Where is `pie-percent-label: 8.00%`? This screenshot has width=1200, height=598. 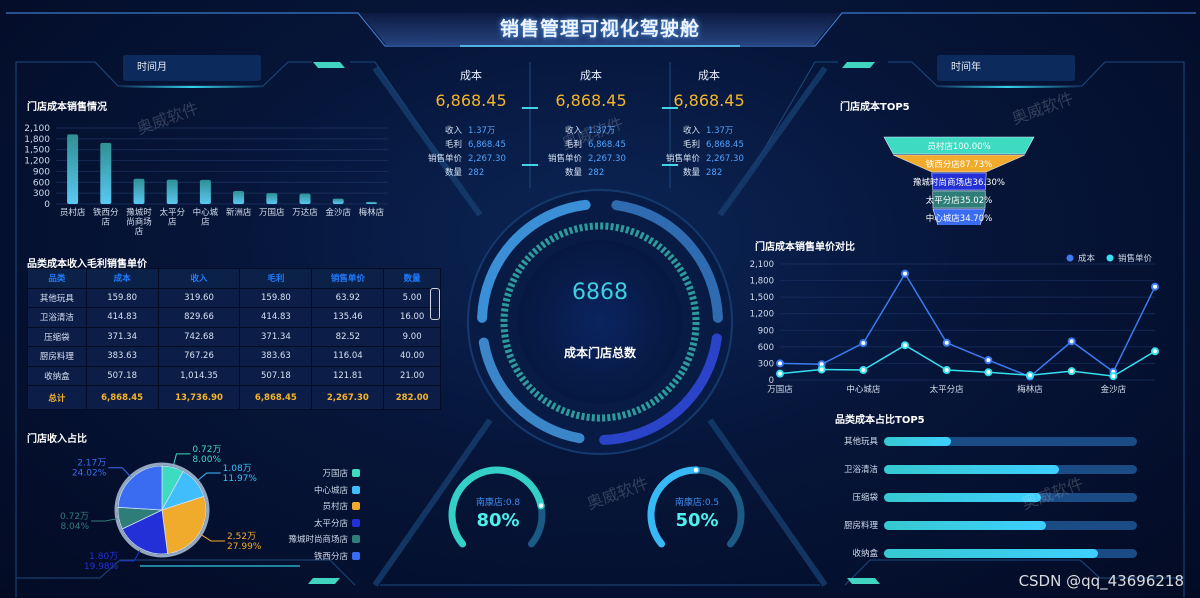
pie-percent-label: 8.00% is located at coordinates (206, 460).